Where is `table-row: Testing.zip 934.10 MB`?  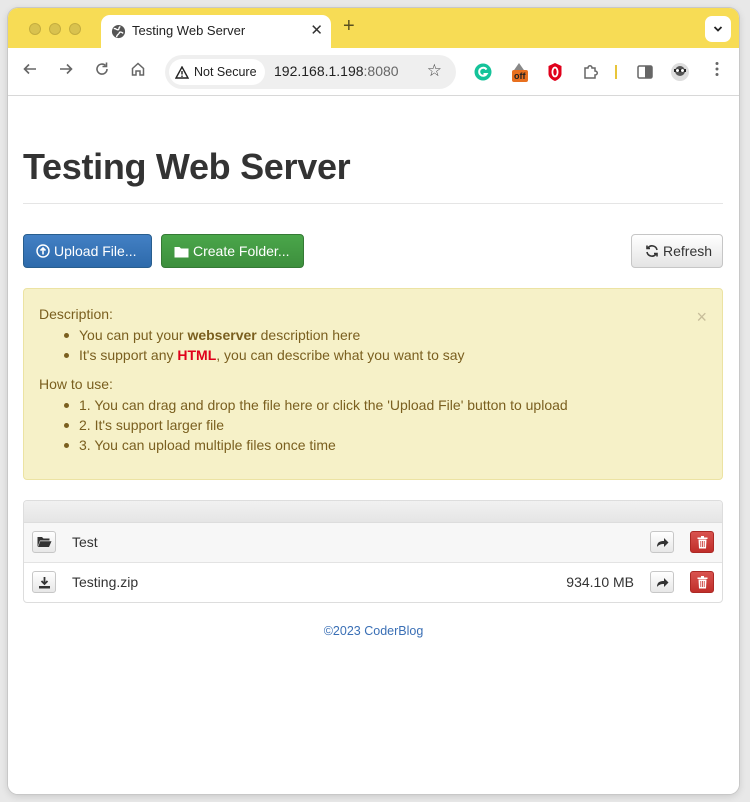
table-row: Testing.zip 934.10 MB is located at coordinates (373, 582).